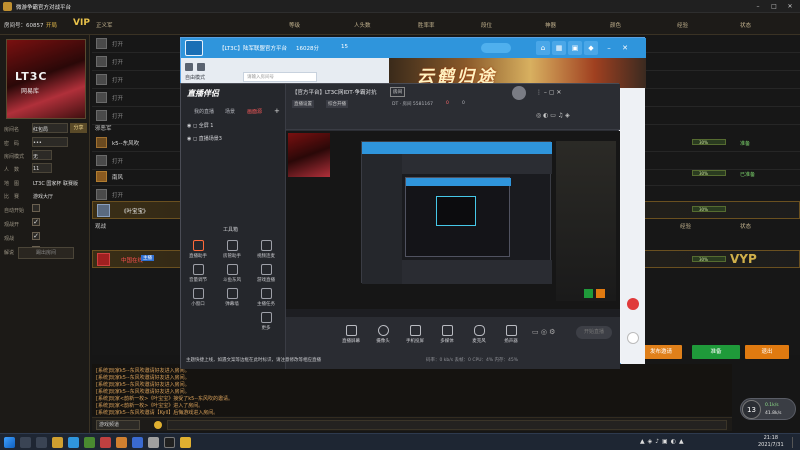  Describe the element at coordinates (150, 406) in the screenshot. I see `chat-line: [系统]玩家<韵新一枚>《叶宝宝》进入了房间。` at that location.